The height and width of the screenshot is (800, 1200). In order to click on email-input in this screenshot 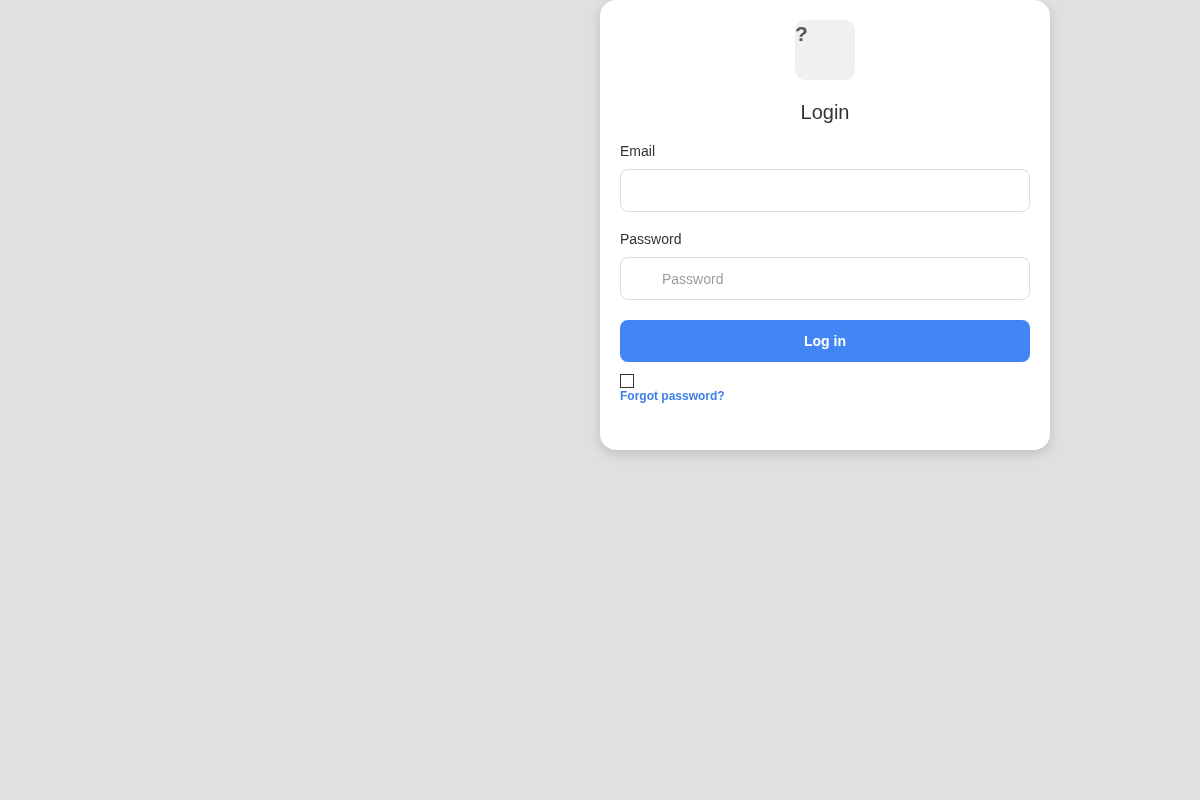, I will do `click(825, 190)`.